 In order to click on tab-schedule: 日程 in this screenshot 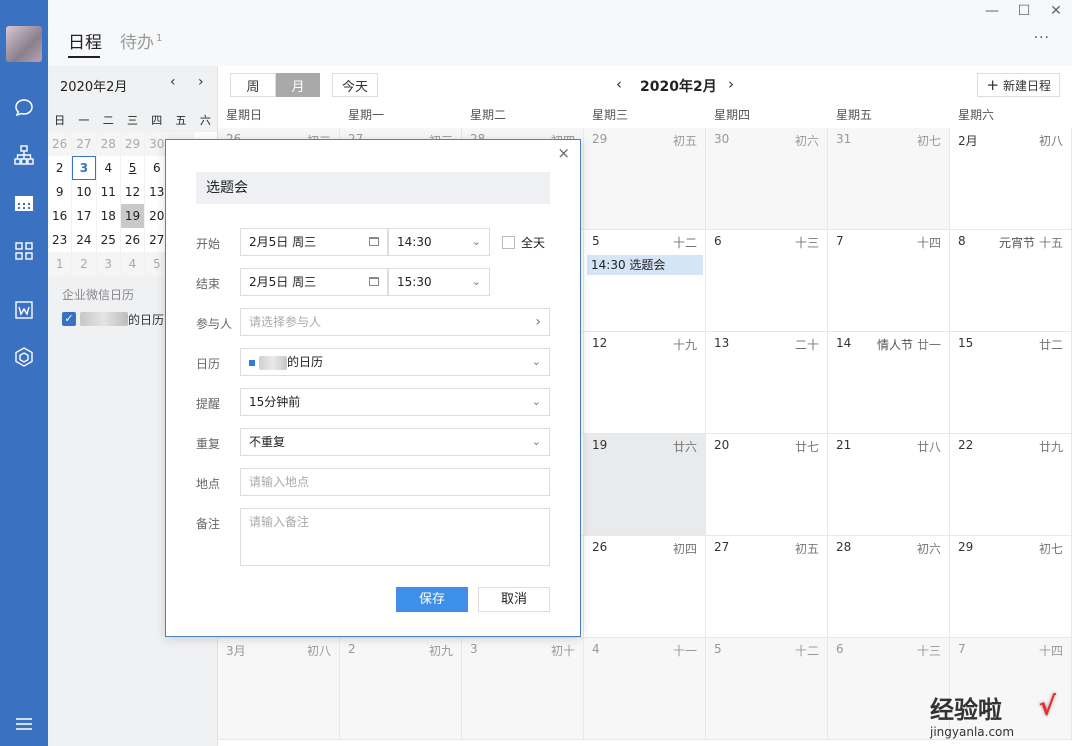, I will do `click(85, 40)`.